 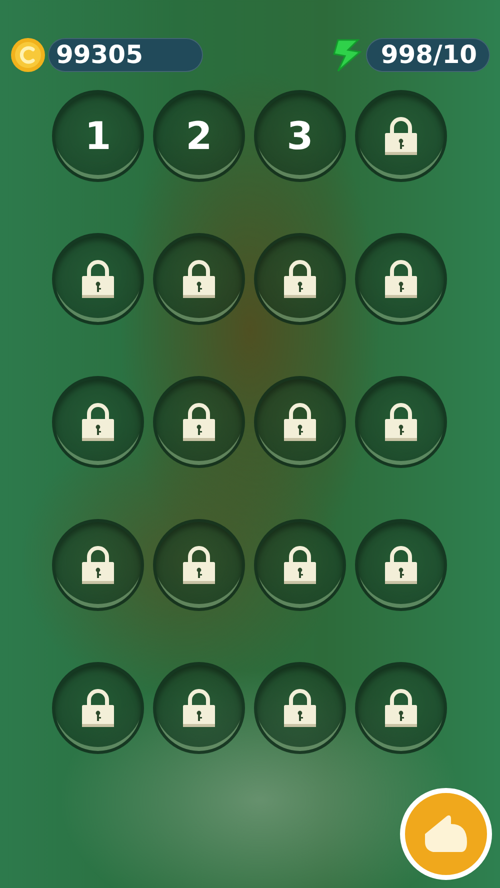 What do you see at coordinates (199, 136) in the screenshot?
I see `level-button: 2` at bounding box center [199, 136].